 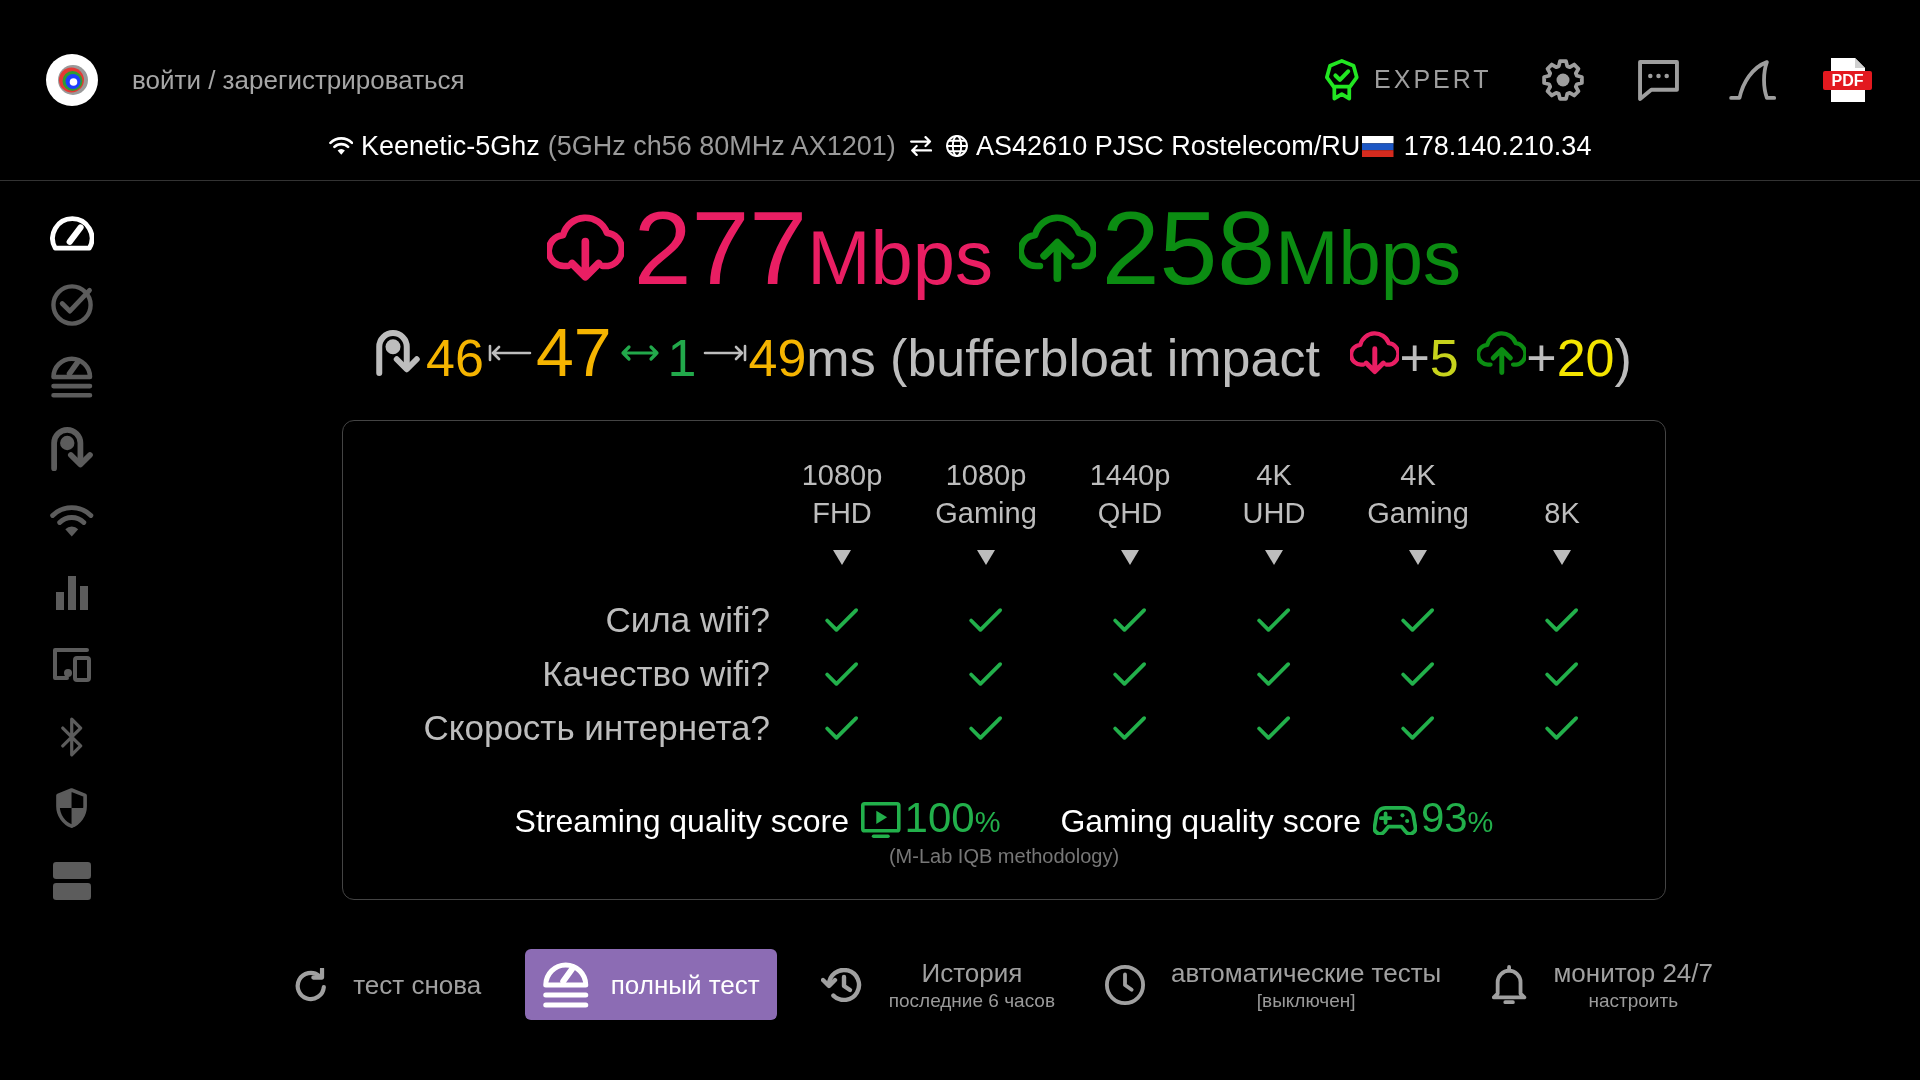 What do you see at coordinates (72, 593) in the screenshot?
I see `bar-chart-icon` at bounding box center [72, 593].